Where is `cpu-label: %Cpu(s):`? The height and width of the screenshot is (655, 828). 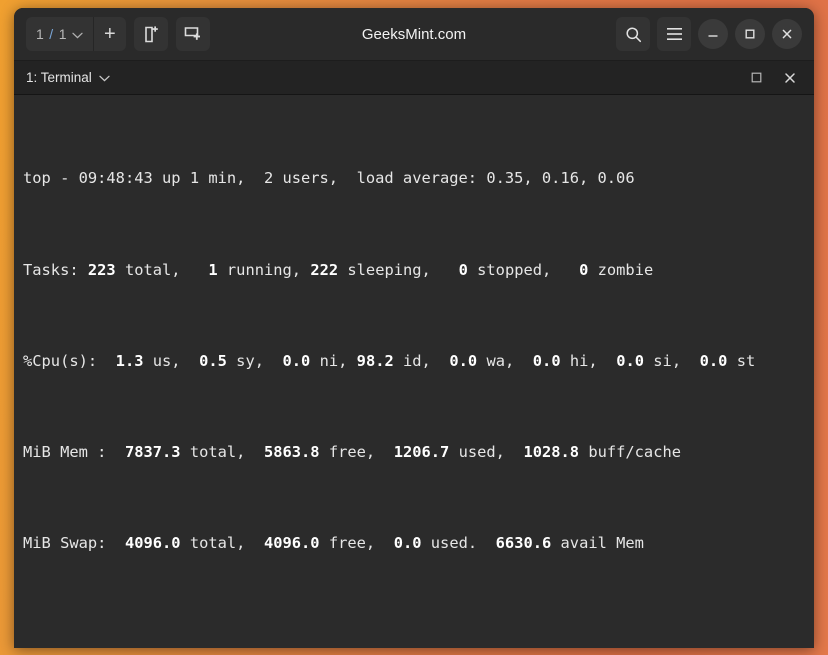
cpu-label: %Cpu(s): is located at coordinates (69, 360).